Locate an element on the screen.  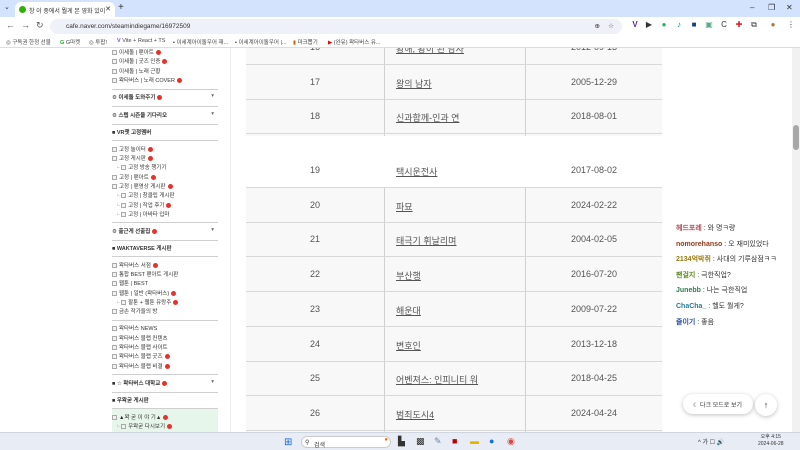
sidebar-item: ⚙ 스텝 시즌을 기다리오 ▾ is located at coordinates (165, 115).